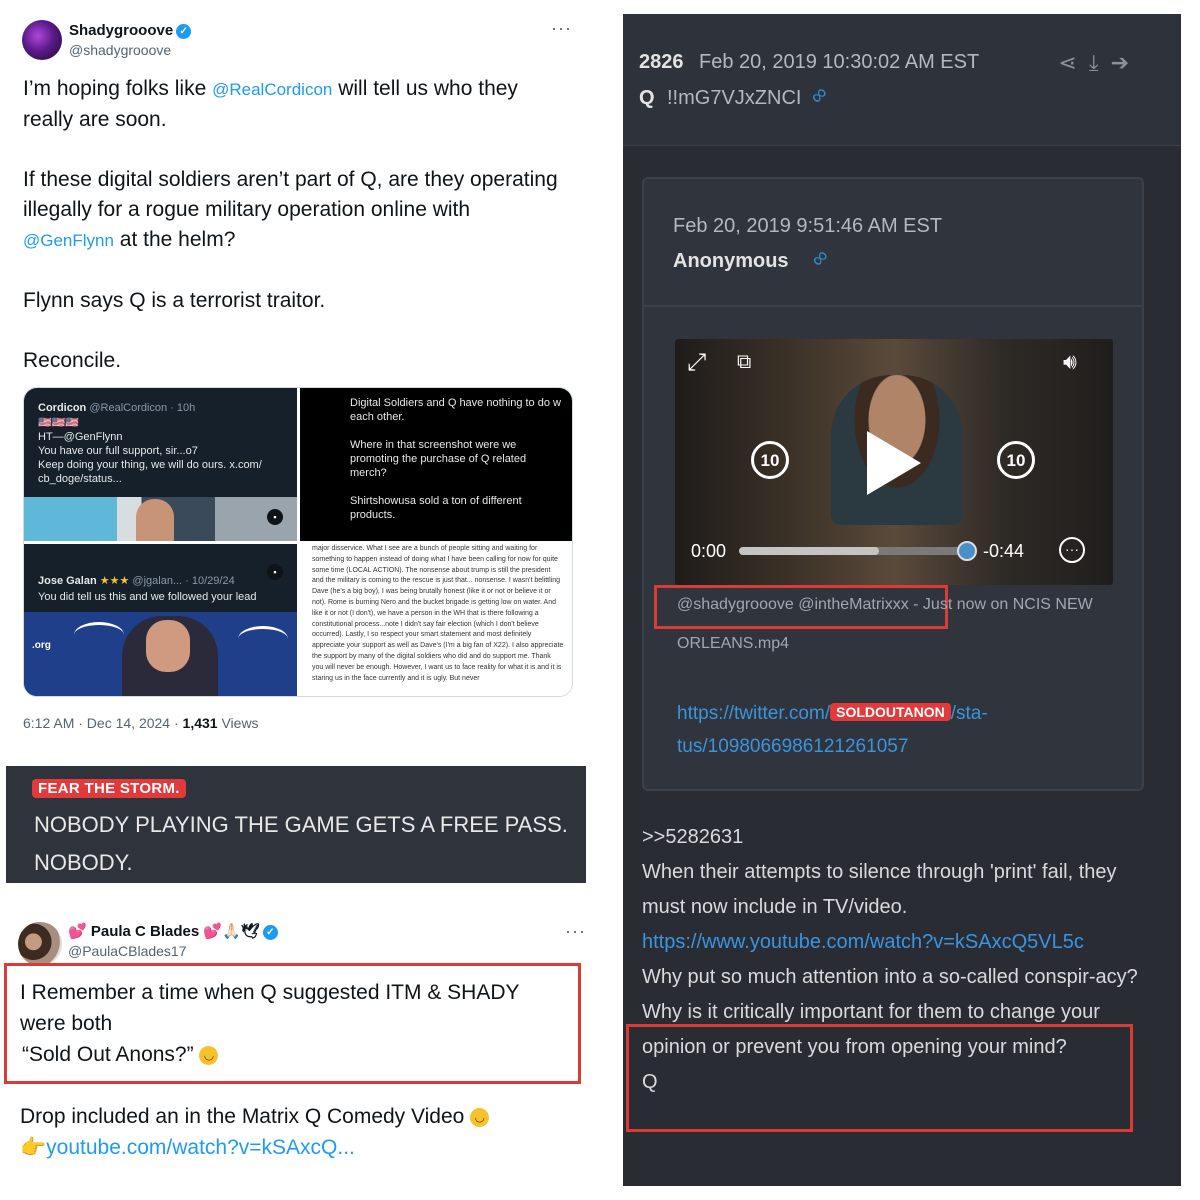 Image resolution: width=1200 pixels, height=1200 pixels. What do you see at coordinates (174, 239) in the screenshot?
I see `text-span: at the helm?` at bounding box center [174, 239].